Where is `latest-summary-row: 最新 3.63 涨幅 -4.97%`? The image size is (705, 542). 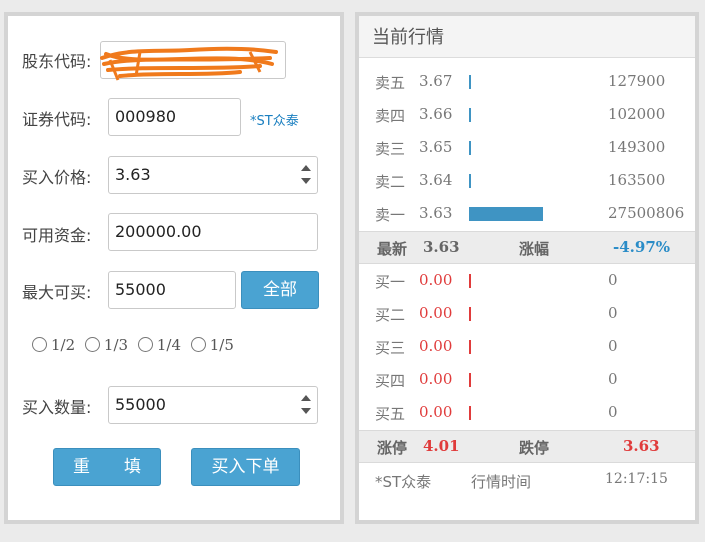 latest-summary-row: 最新 3.63 涨幅 -4.97% is located at coordinates (527, 247).